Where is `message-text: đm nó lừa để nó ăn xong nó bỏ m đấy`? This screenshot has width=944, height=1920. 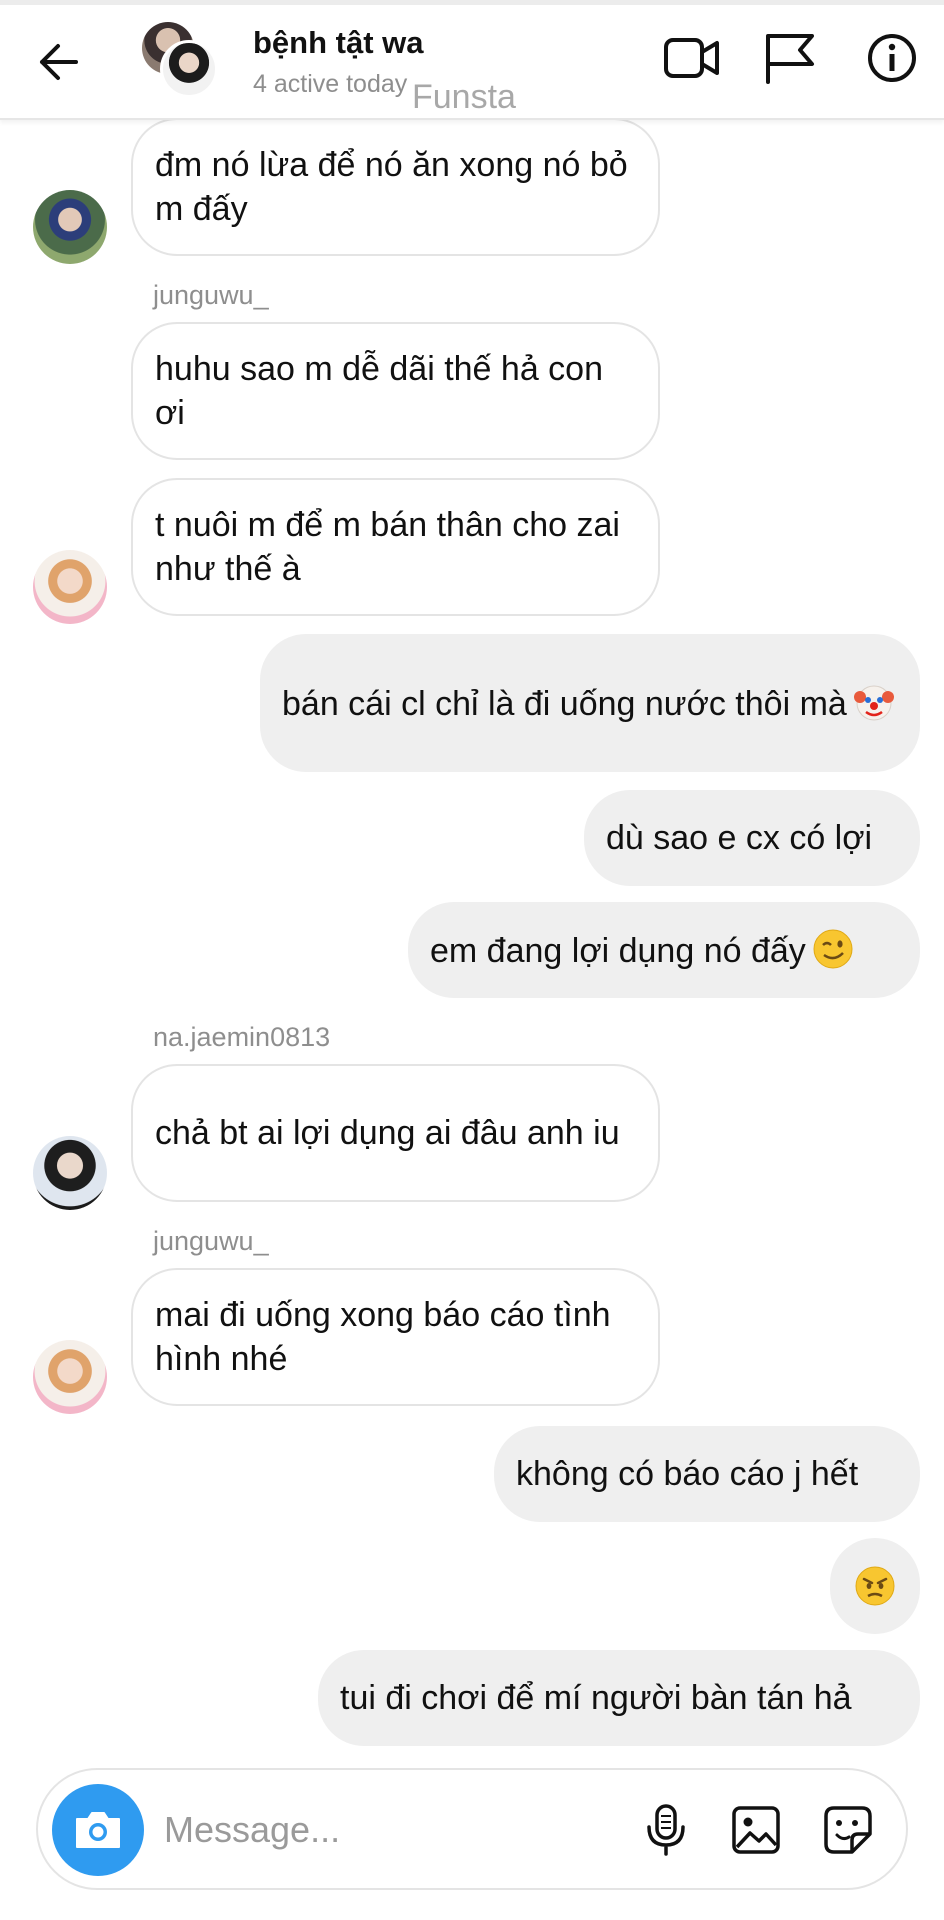
message-text: đm nó lừa để nó ăn xong nó bỏ m đấy is located at coordinates (391, 187).